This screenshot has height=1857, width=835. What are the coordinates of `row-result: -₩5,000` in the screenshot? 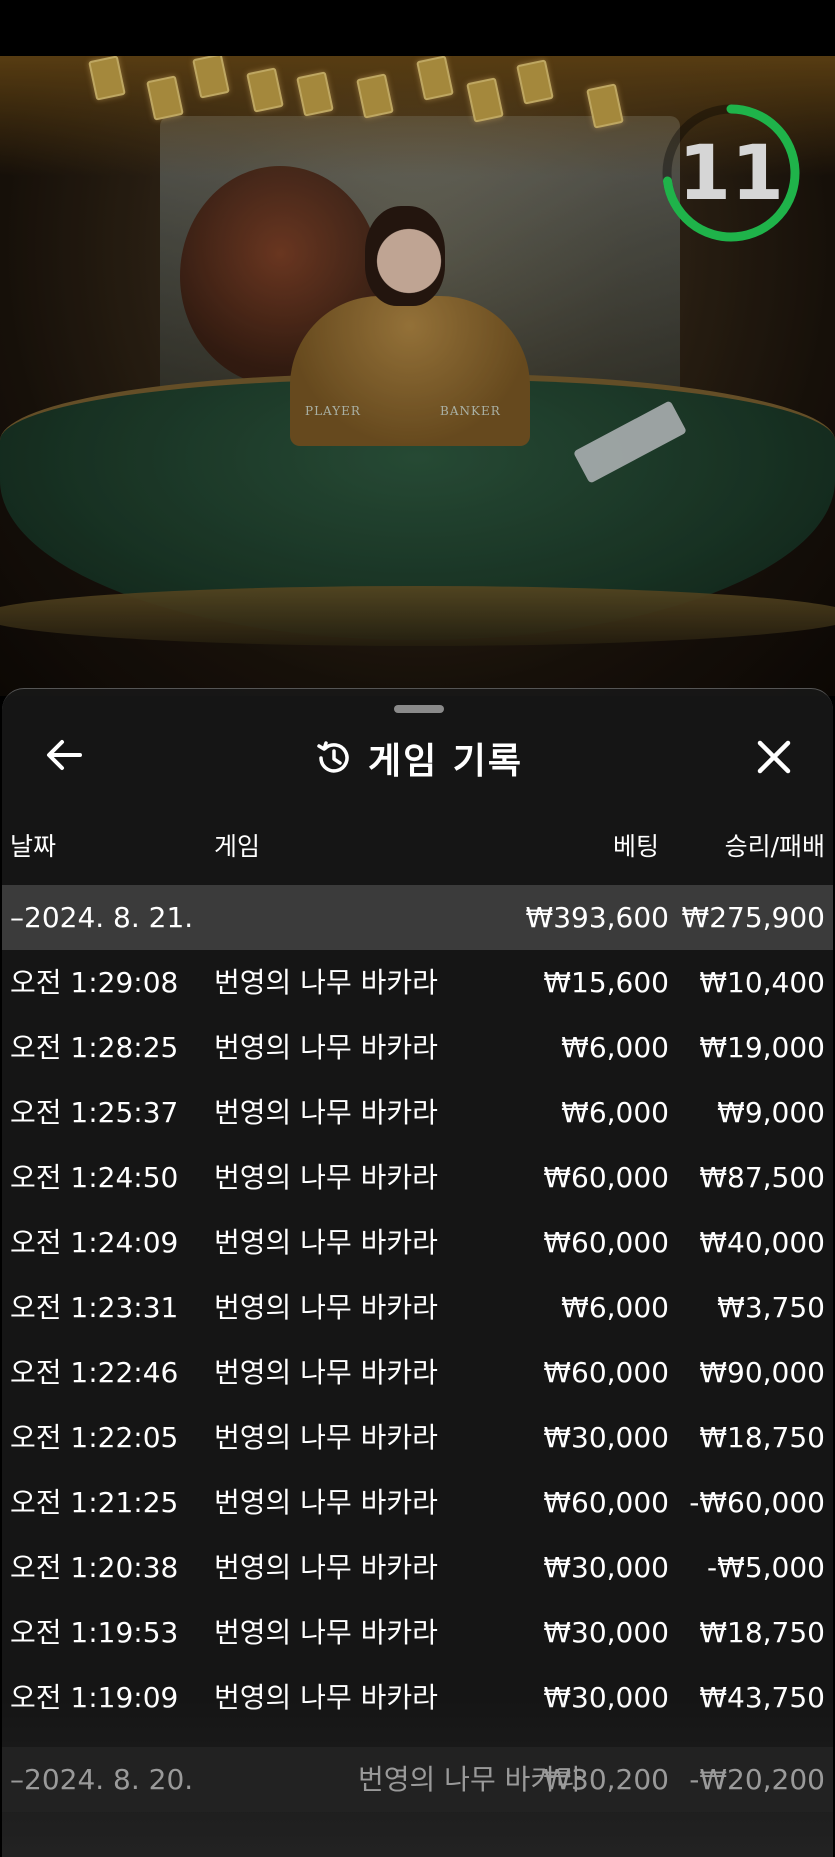 It's located at (766, 1567).